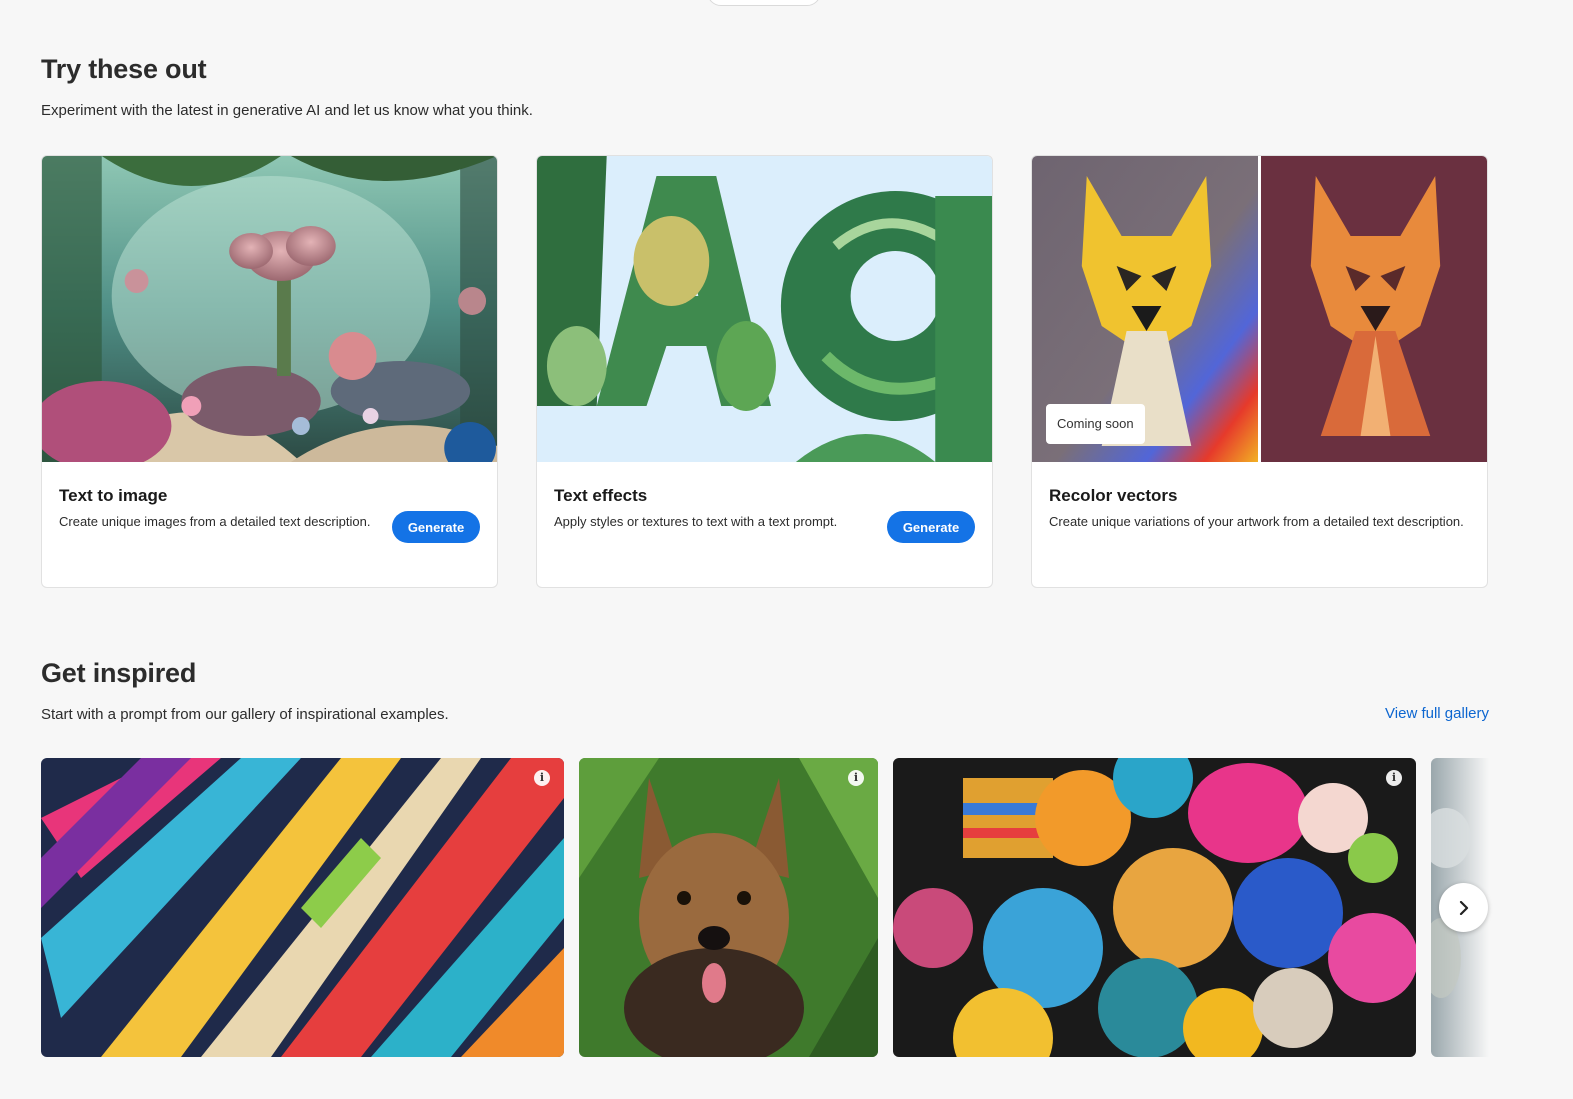  I want to click on view-full-gallery-link: View full gallery, so click(1437, 713).